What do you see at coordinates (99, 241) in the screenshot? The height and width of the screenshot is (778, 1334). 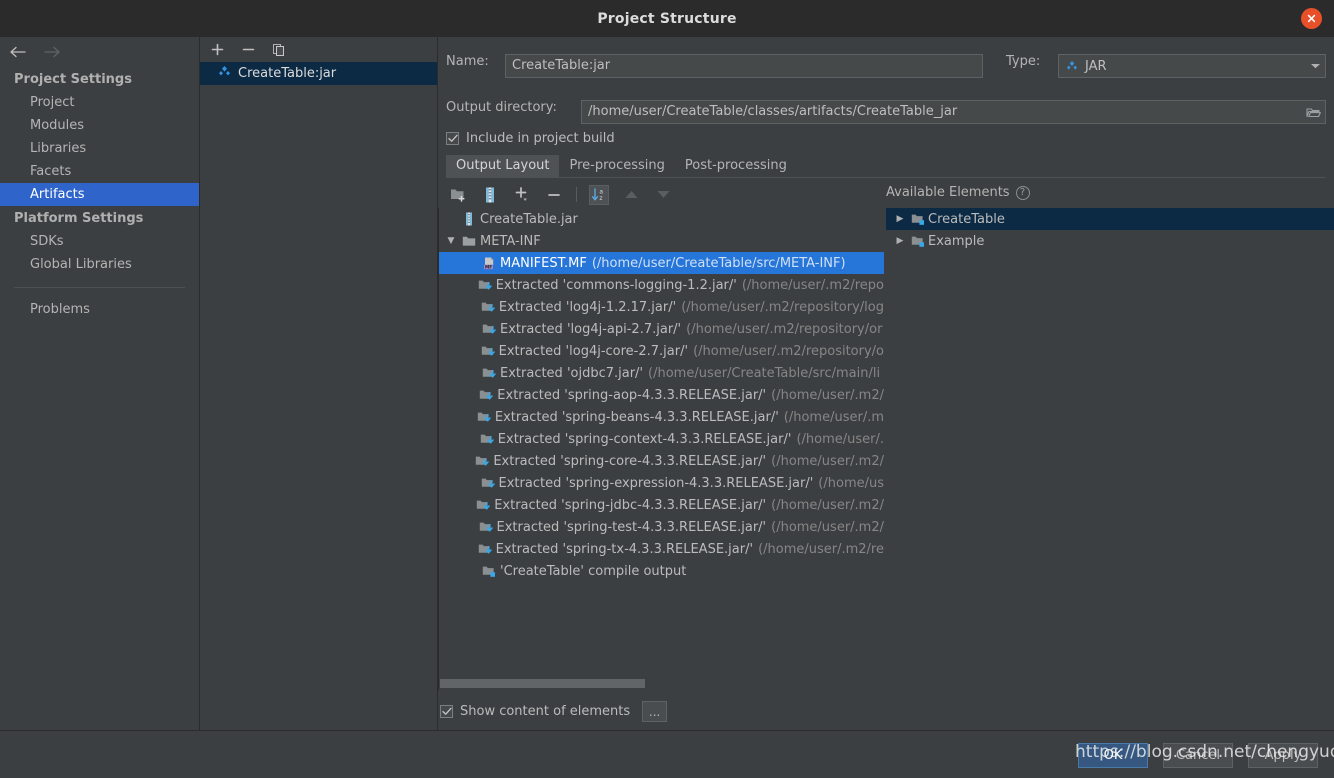 I see `sidebar-item-sdks: SDKs` at bounding box center [99, 241].